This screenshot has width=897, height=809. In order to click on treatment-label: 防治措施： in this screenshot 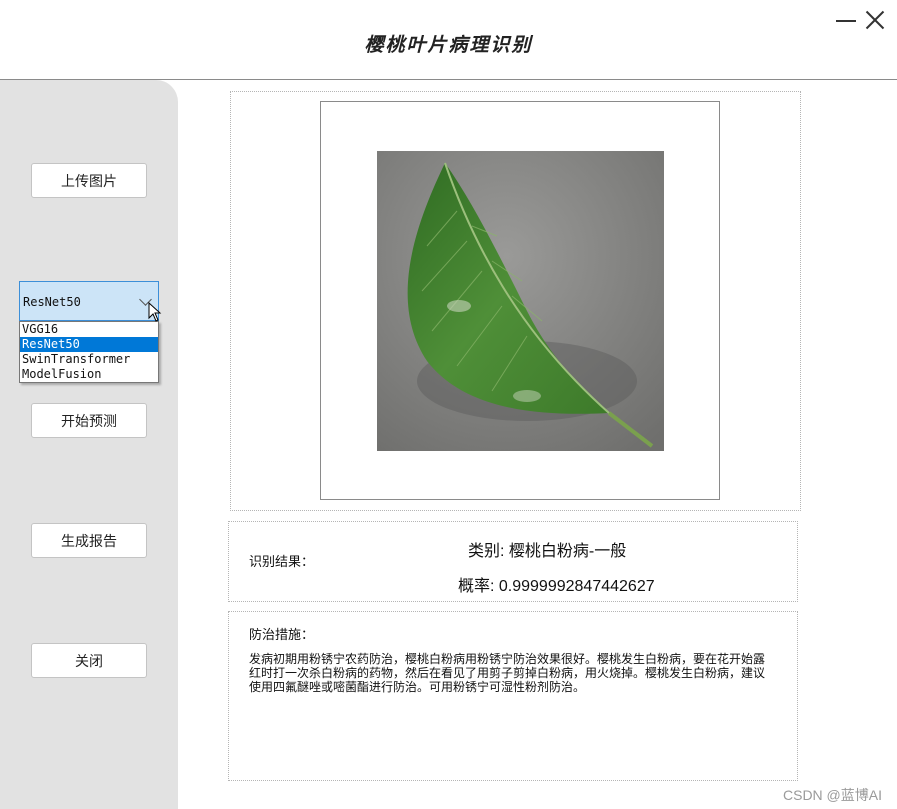, I will do `click(282, 635)`.